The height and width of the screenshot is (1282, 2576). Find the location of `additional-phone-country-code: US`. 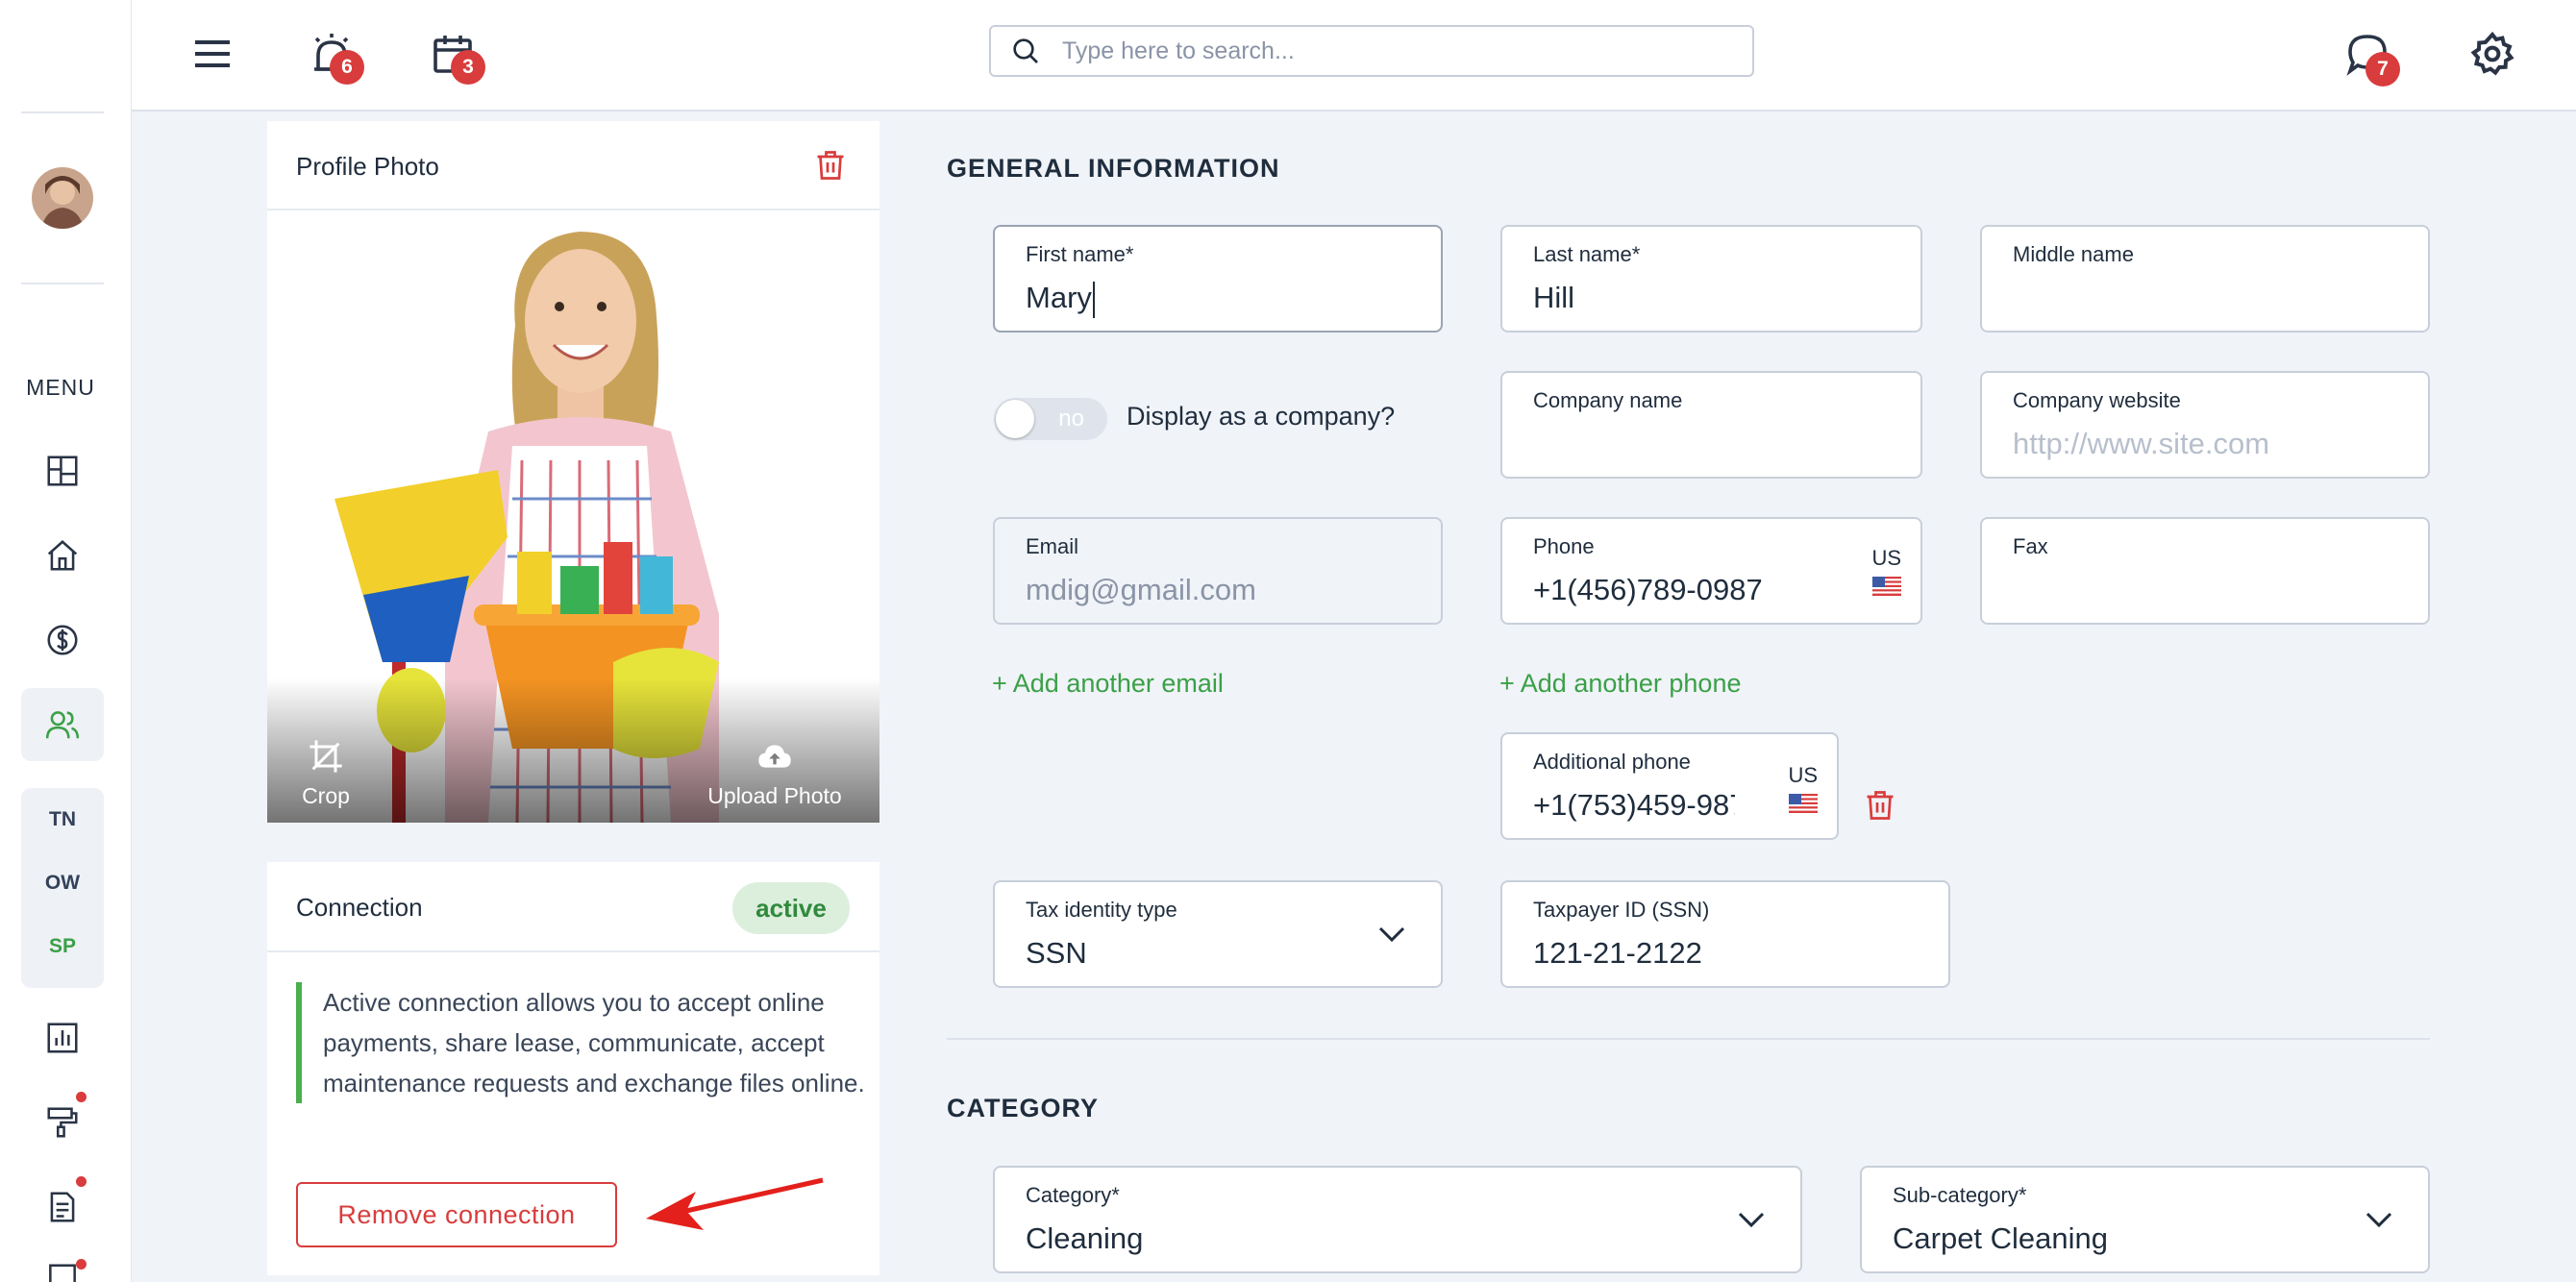

additional-phone-country-code: US is located at coordinates (1803, 775).